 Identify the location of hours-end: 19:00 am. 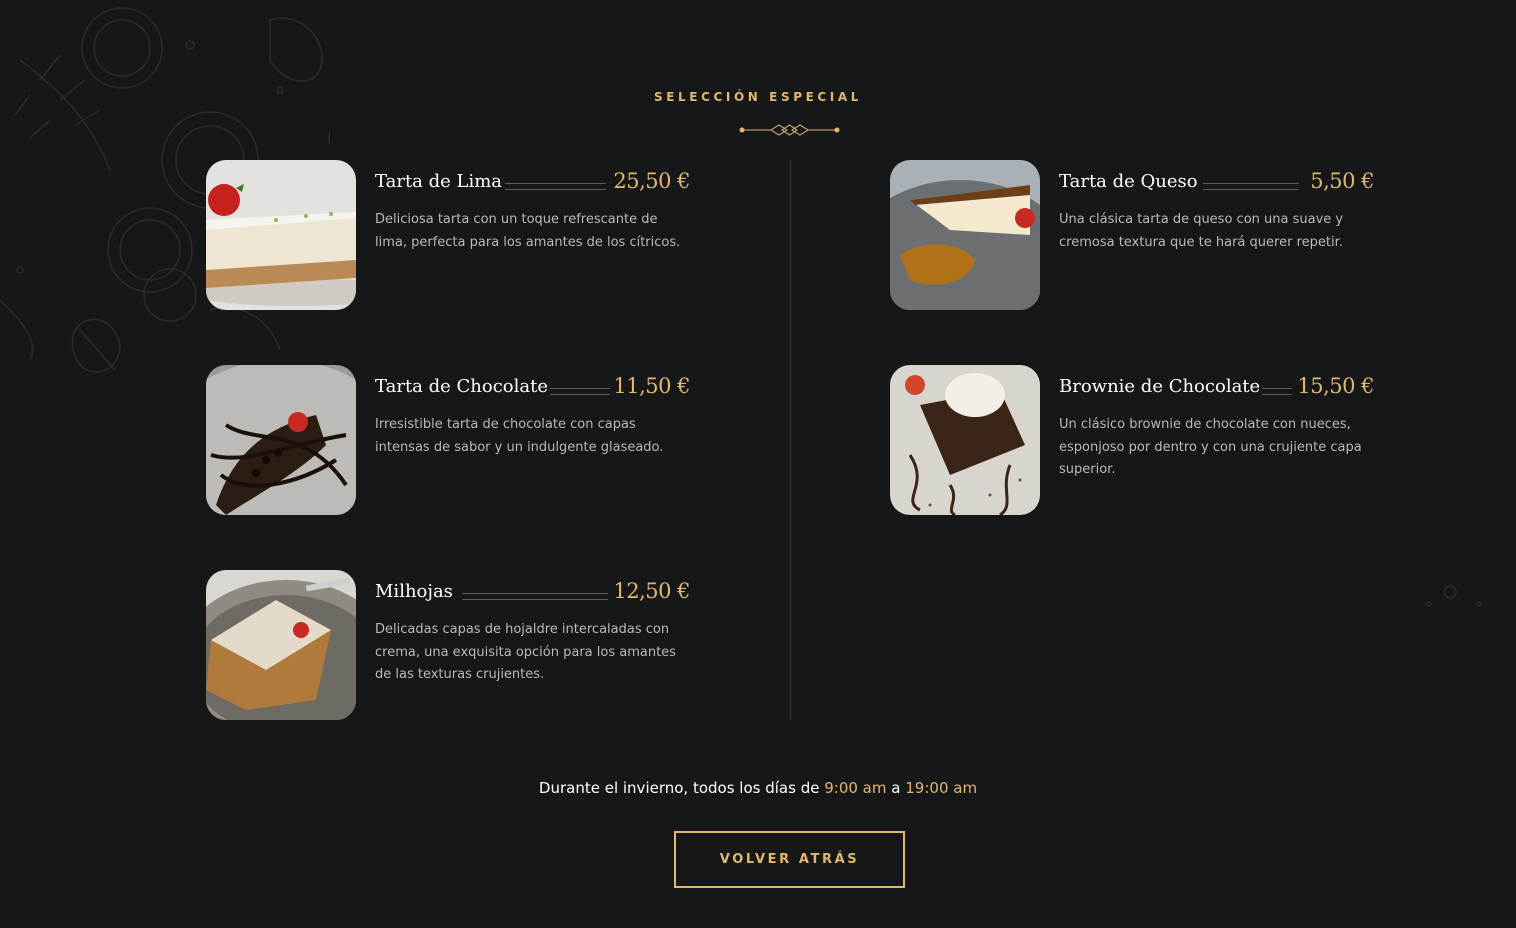
(941, 788).